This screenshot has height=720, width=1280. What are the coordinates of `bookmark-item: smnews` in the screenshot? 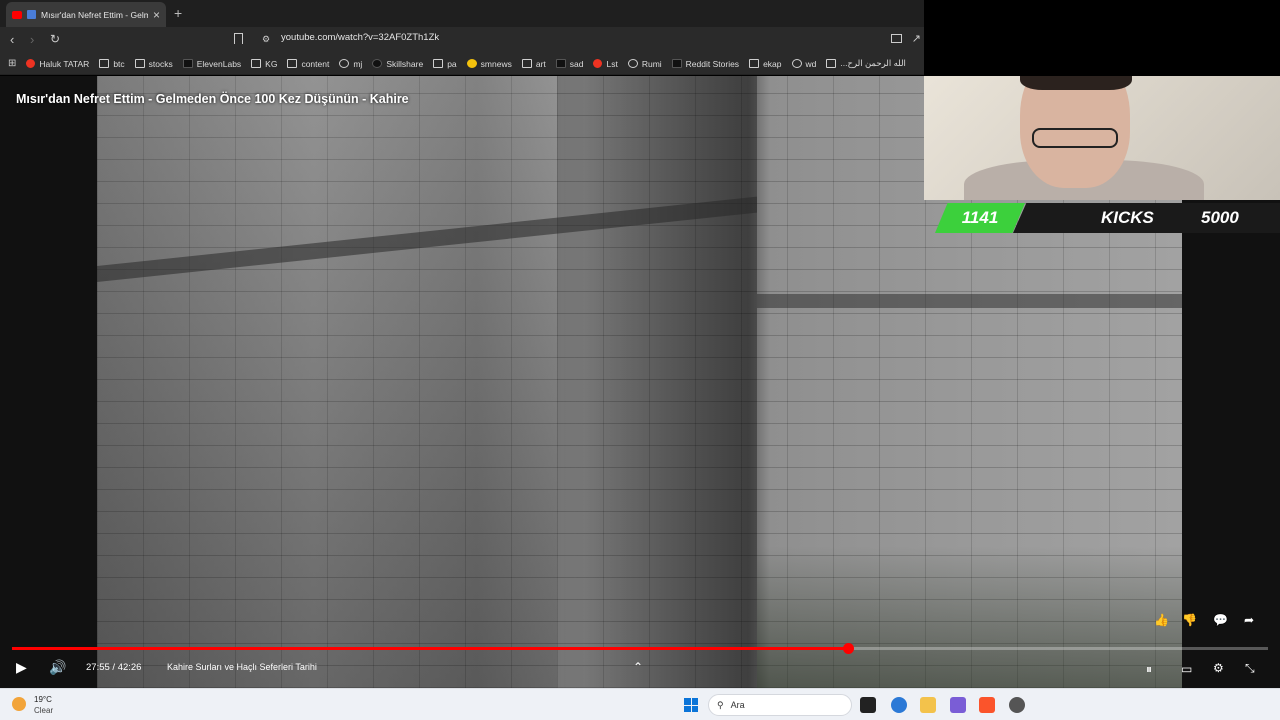 It's located at (489, 64).